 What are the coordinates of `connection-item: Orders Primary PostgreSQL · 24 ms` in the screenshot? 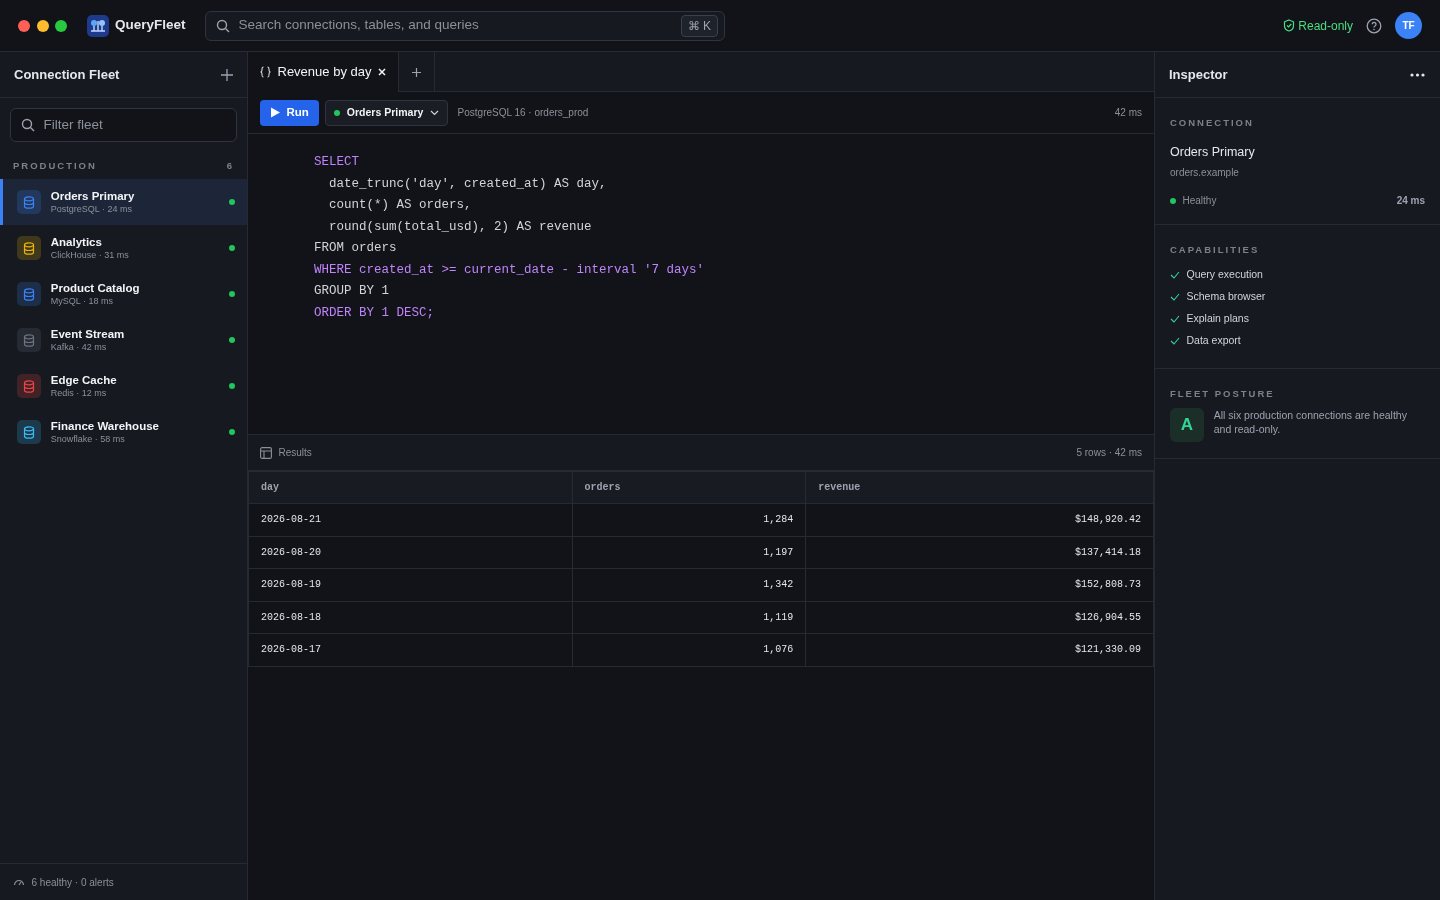 It's located at (123, 202).